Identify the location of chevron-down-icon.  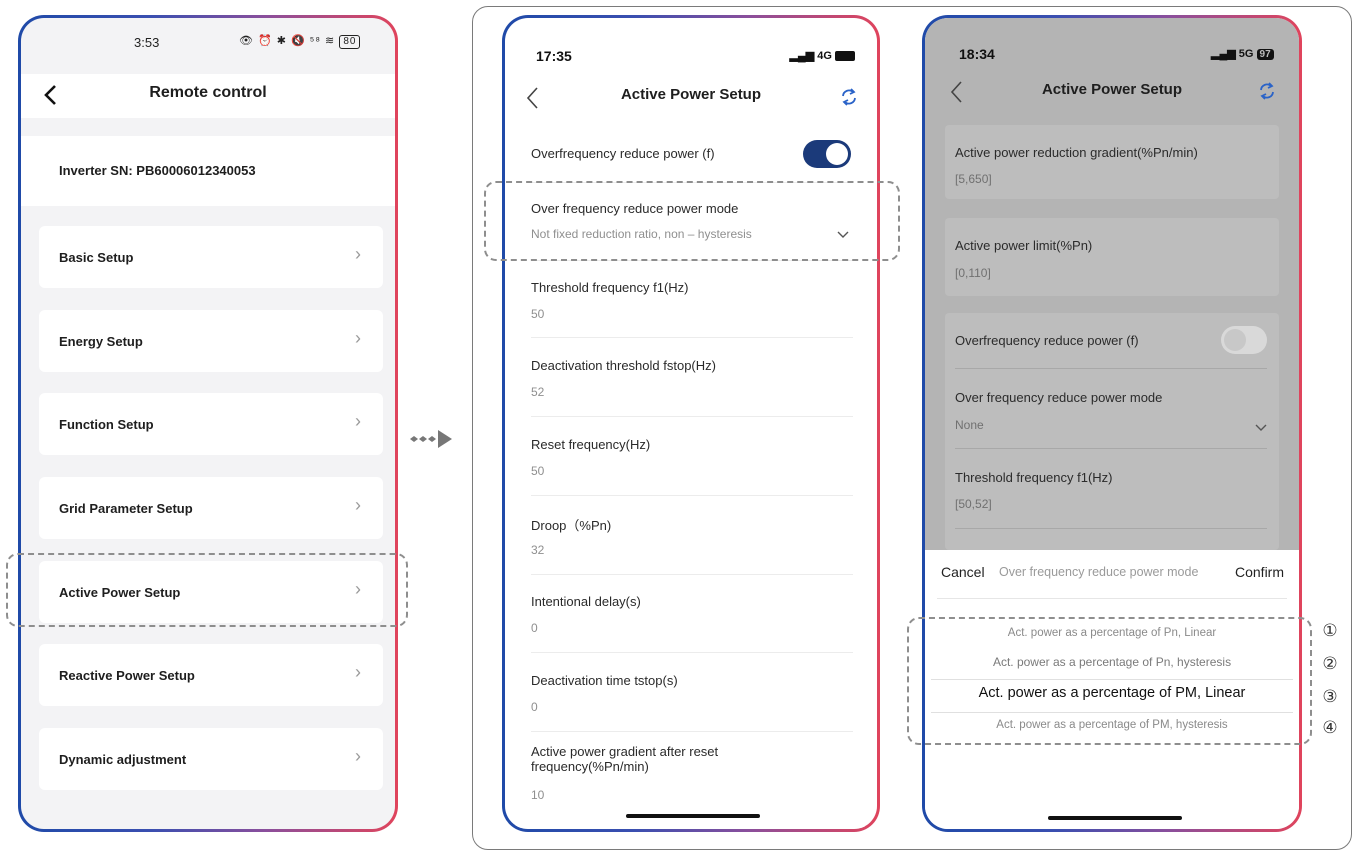
(1261, 428).